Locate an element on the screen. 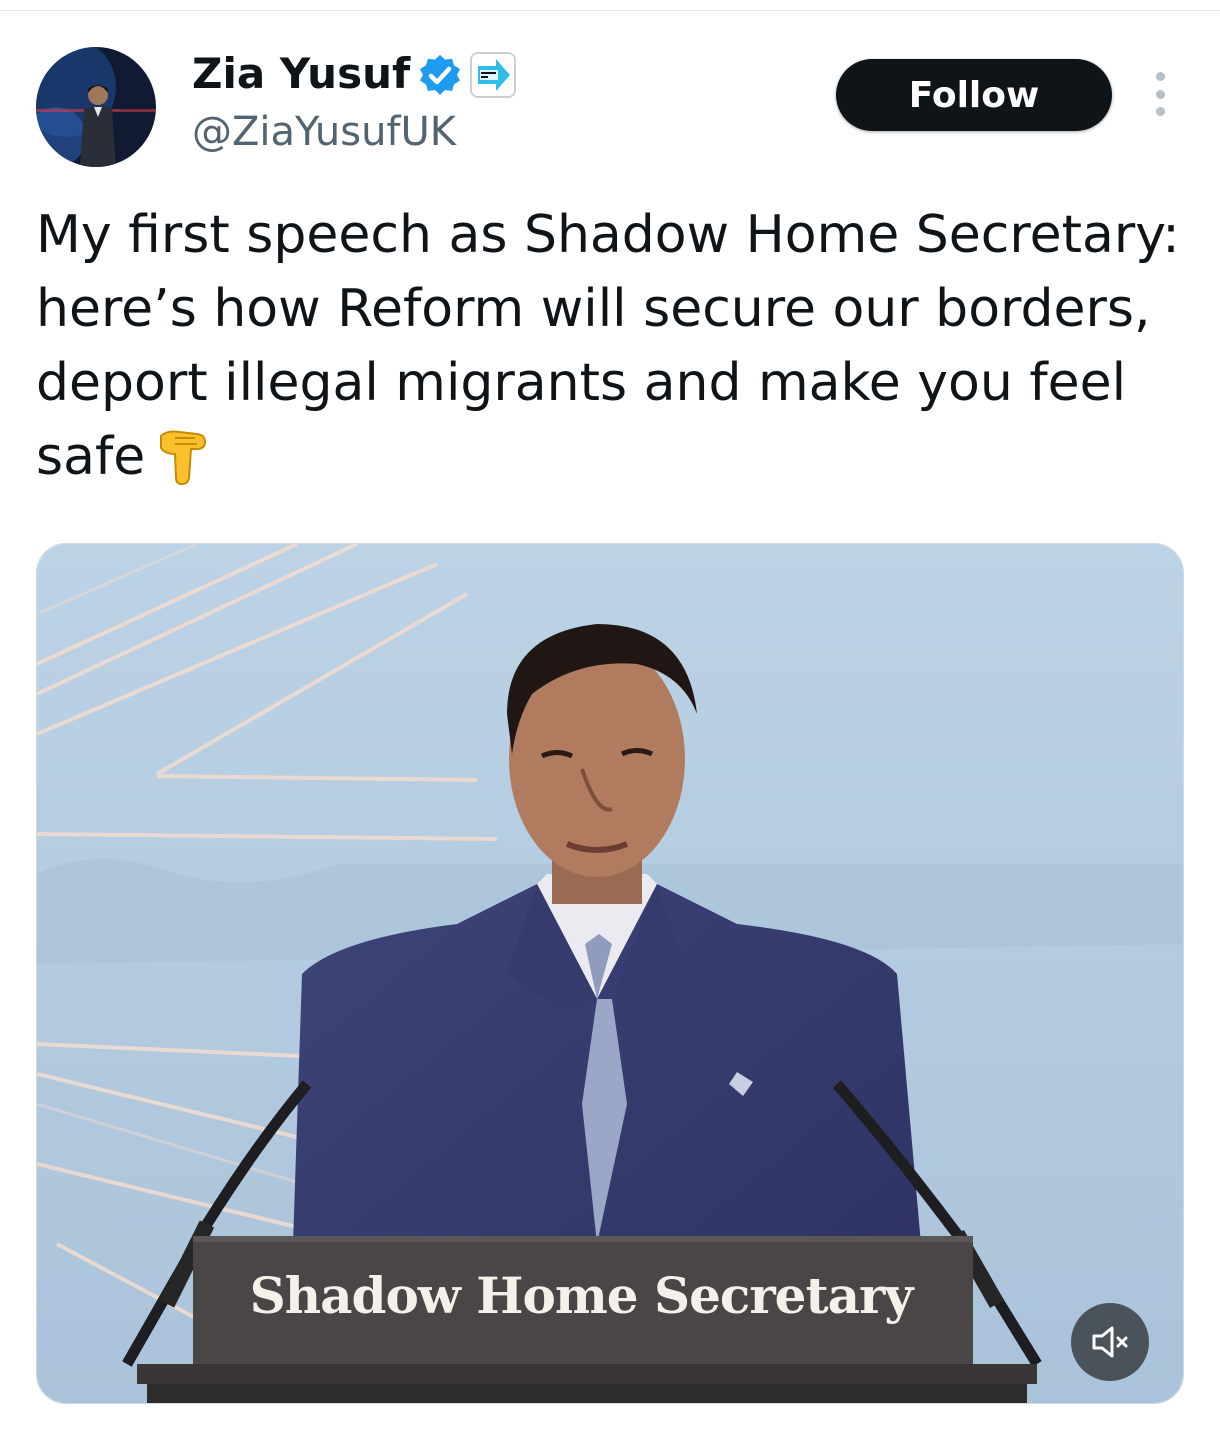 Image resolution: width=1220 pixels, height=1430 pixels. avatar is located at coordinates (96, 107).